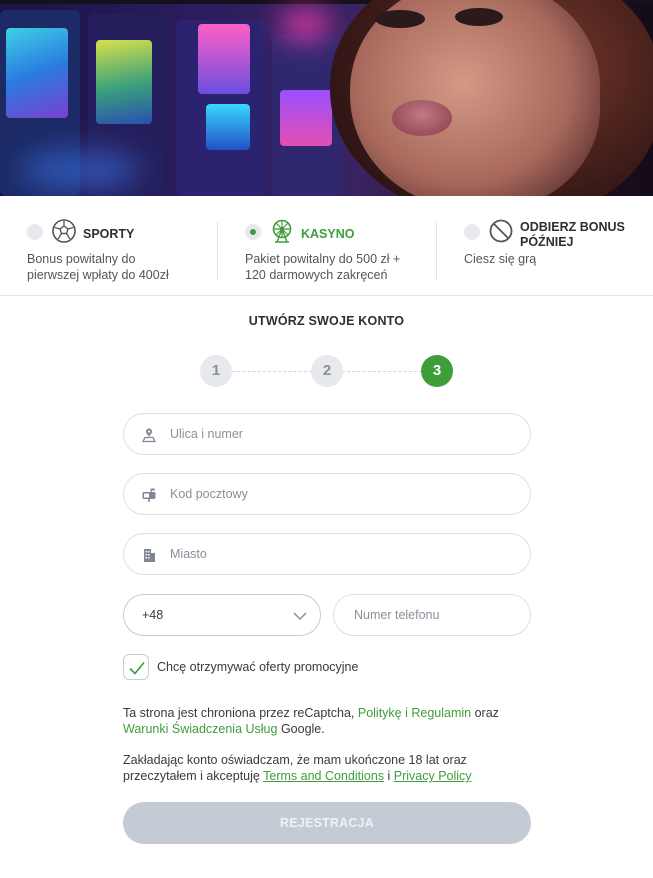 The image size is (653, 878). I want to click on street-placeholder: Ulica i numer, so click(206, 434).